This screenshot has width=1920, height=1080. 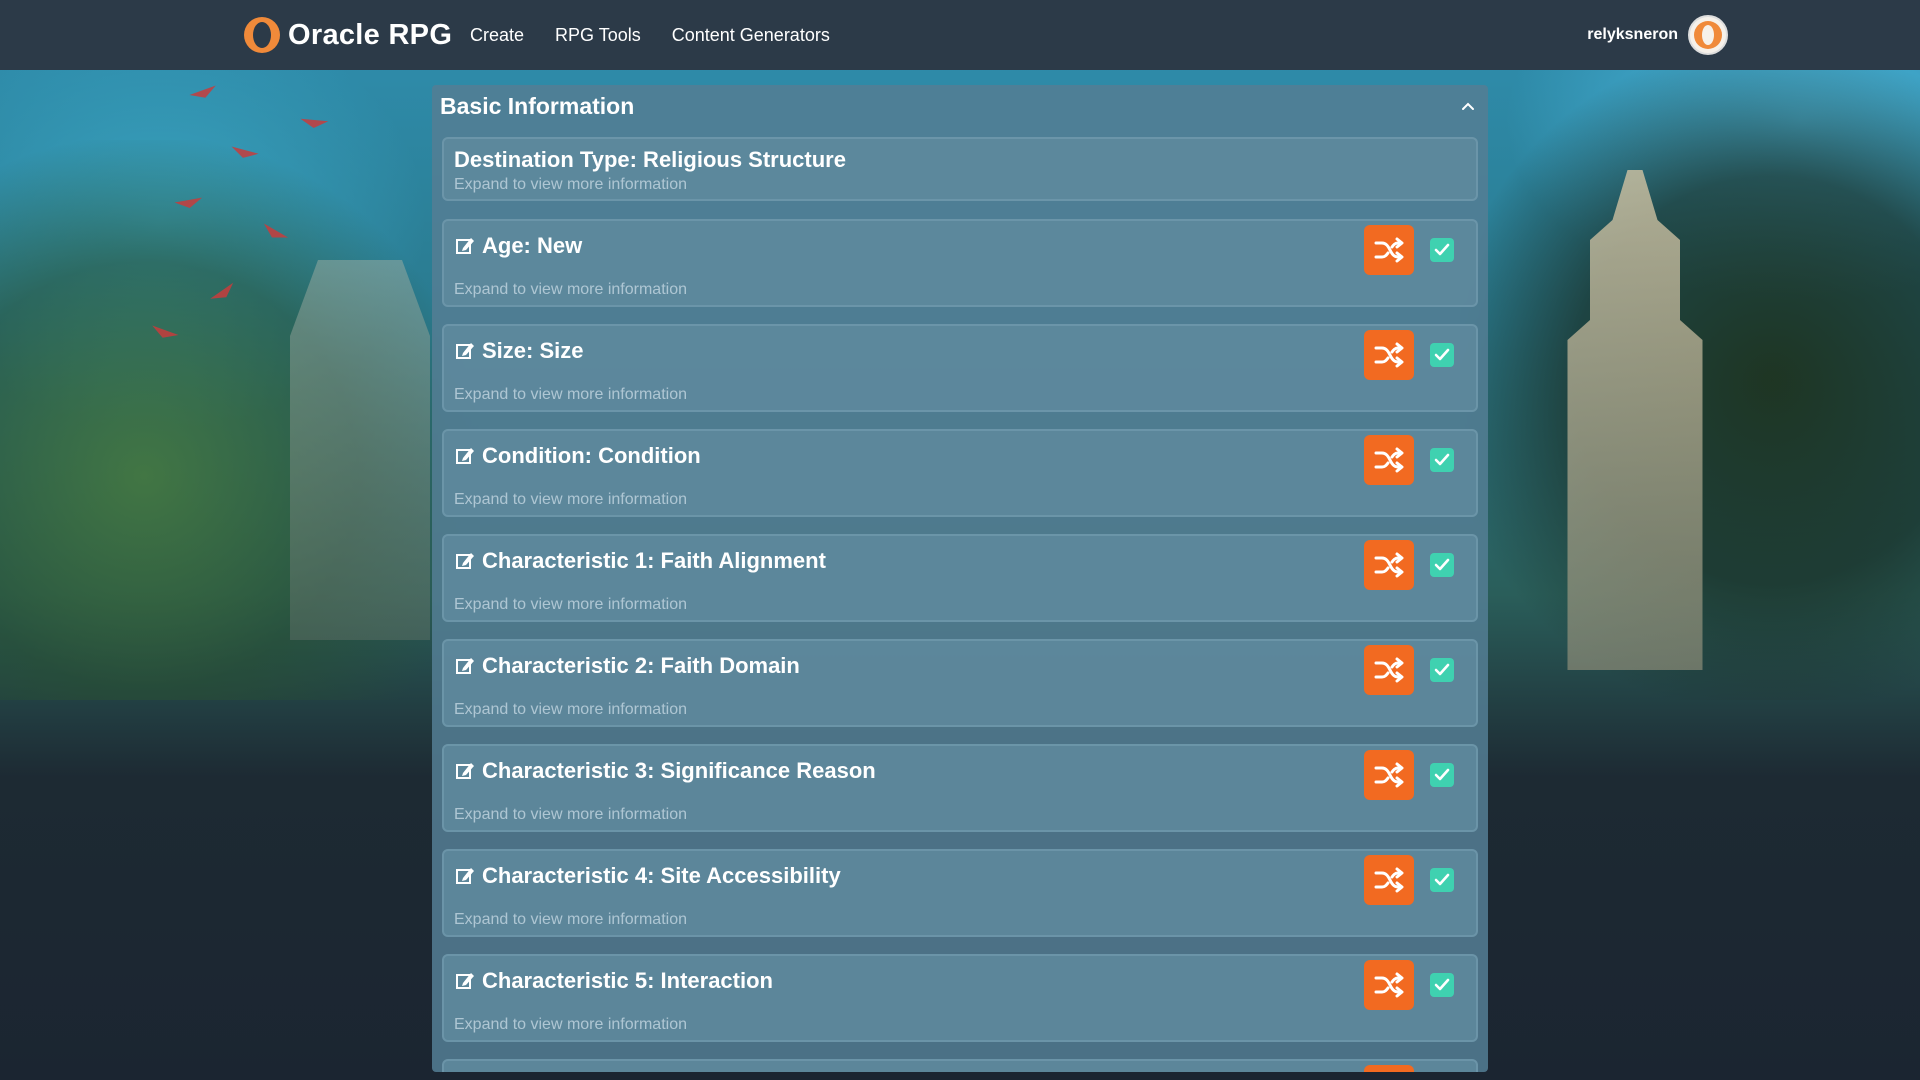 What do you see at coordinates (533, 350) in the screenshot?
I see `card-title-text: Size` at bounding box center [533, 350].